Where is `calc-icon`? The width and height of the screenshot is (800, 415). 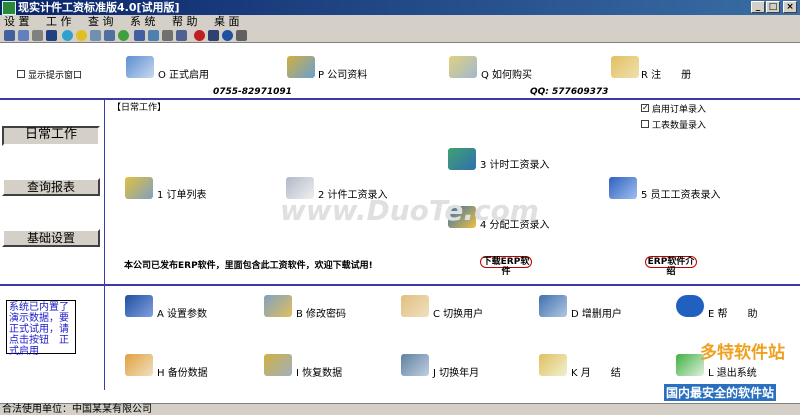 calc-icon is located at coordinates (167, 35).